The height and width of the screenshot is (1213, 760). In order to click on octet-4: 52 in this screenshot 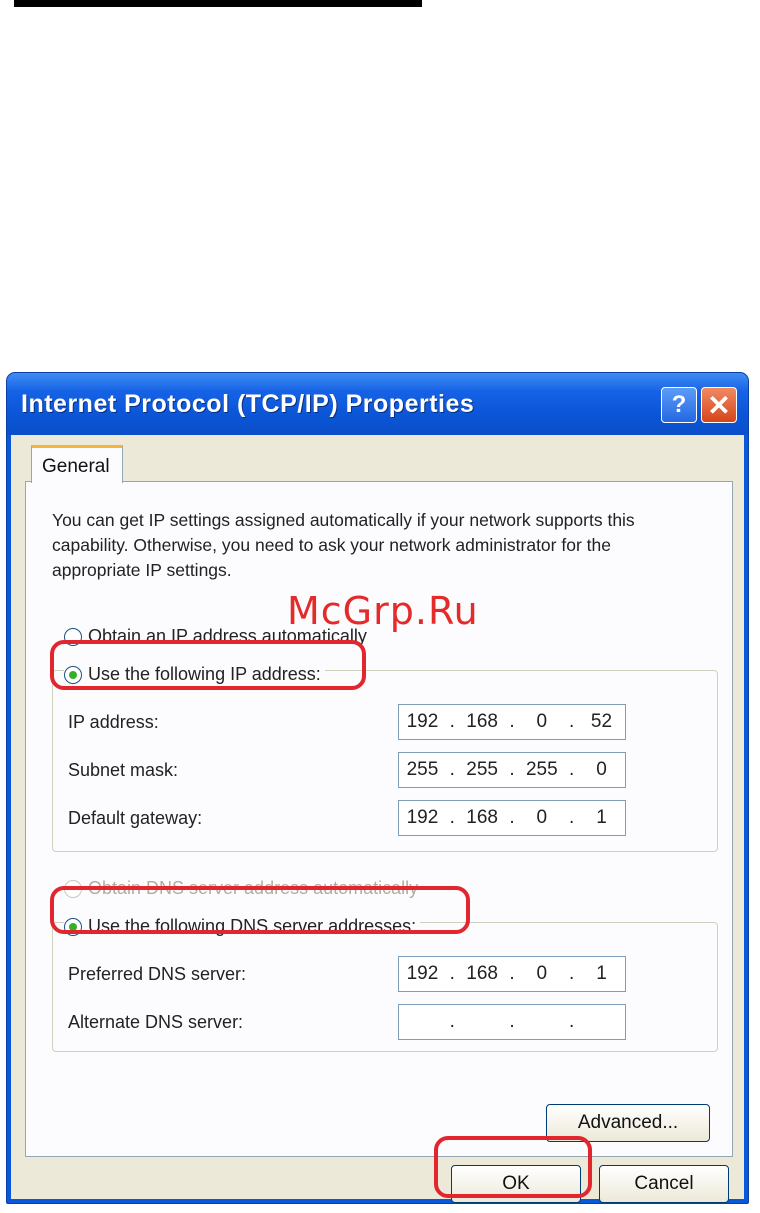, I will do `click(601, 722)`.